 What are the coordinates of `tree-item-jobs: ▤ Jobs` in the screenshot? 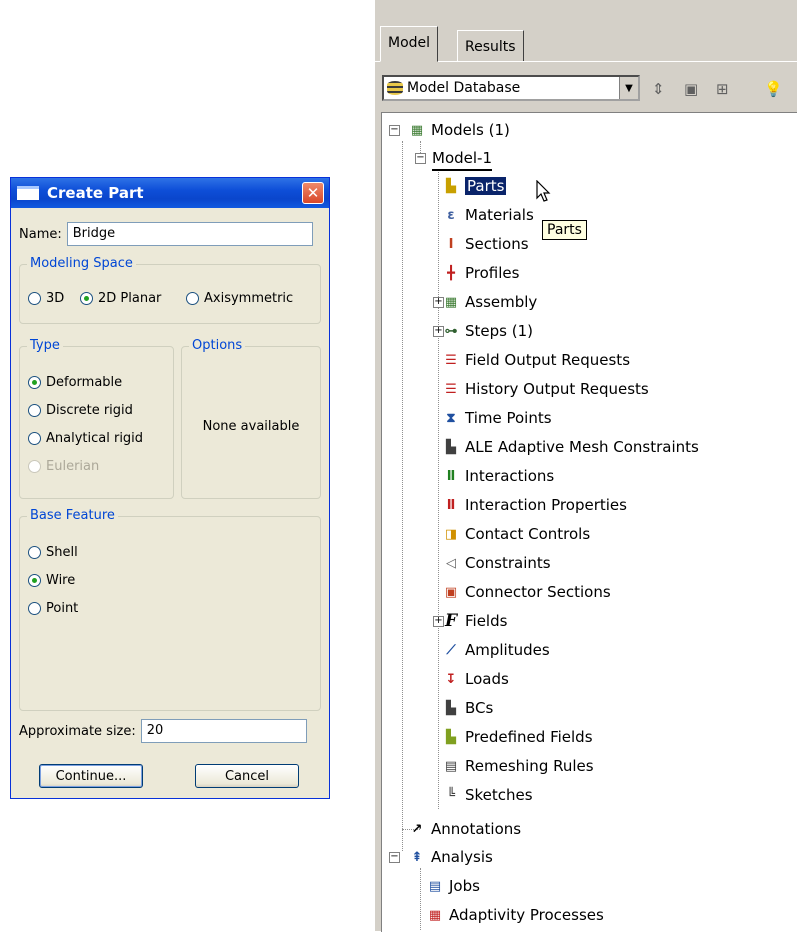 It's located at (453, 886).